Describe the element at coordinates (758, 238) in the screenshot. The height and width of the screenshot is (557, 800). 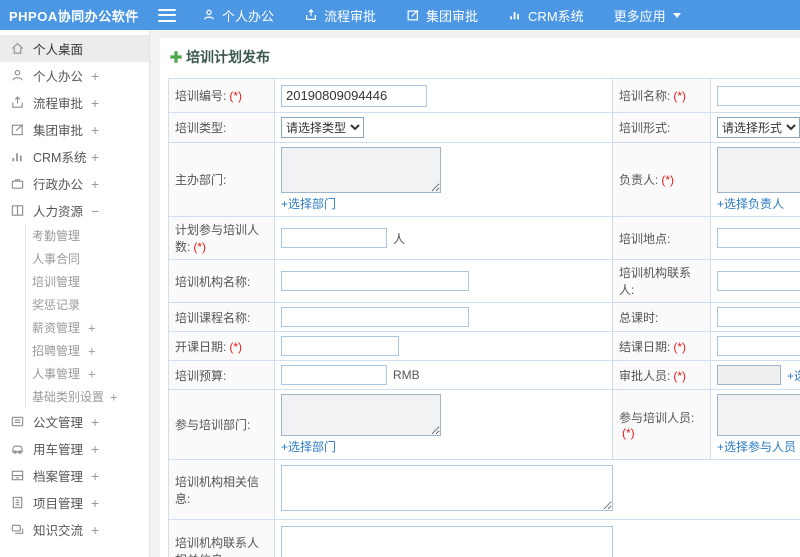
I see `training-place-input` at that location.